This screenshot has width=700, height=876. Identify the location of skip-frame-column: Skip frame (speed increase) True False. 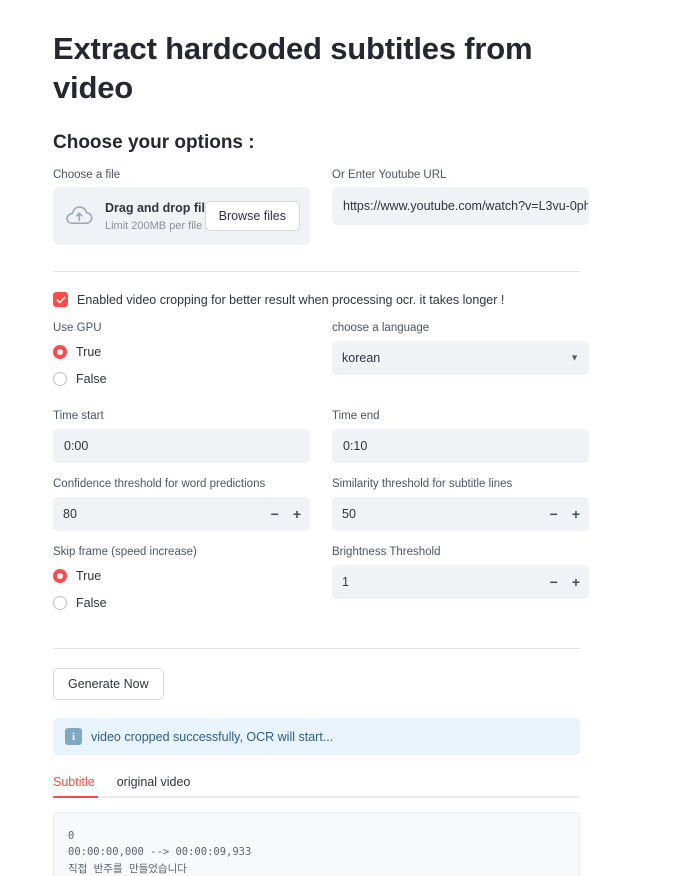
(181, 582).